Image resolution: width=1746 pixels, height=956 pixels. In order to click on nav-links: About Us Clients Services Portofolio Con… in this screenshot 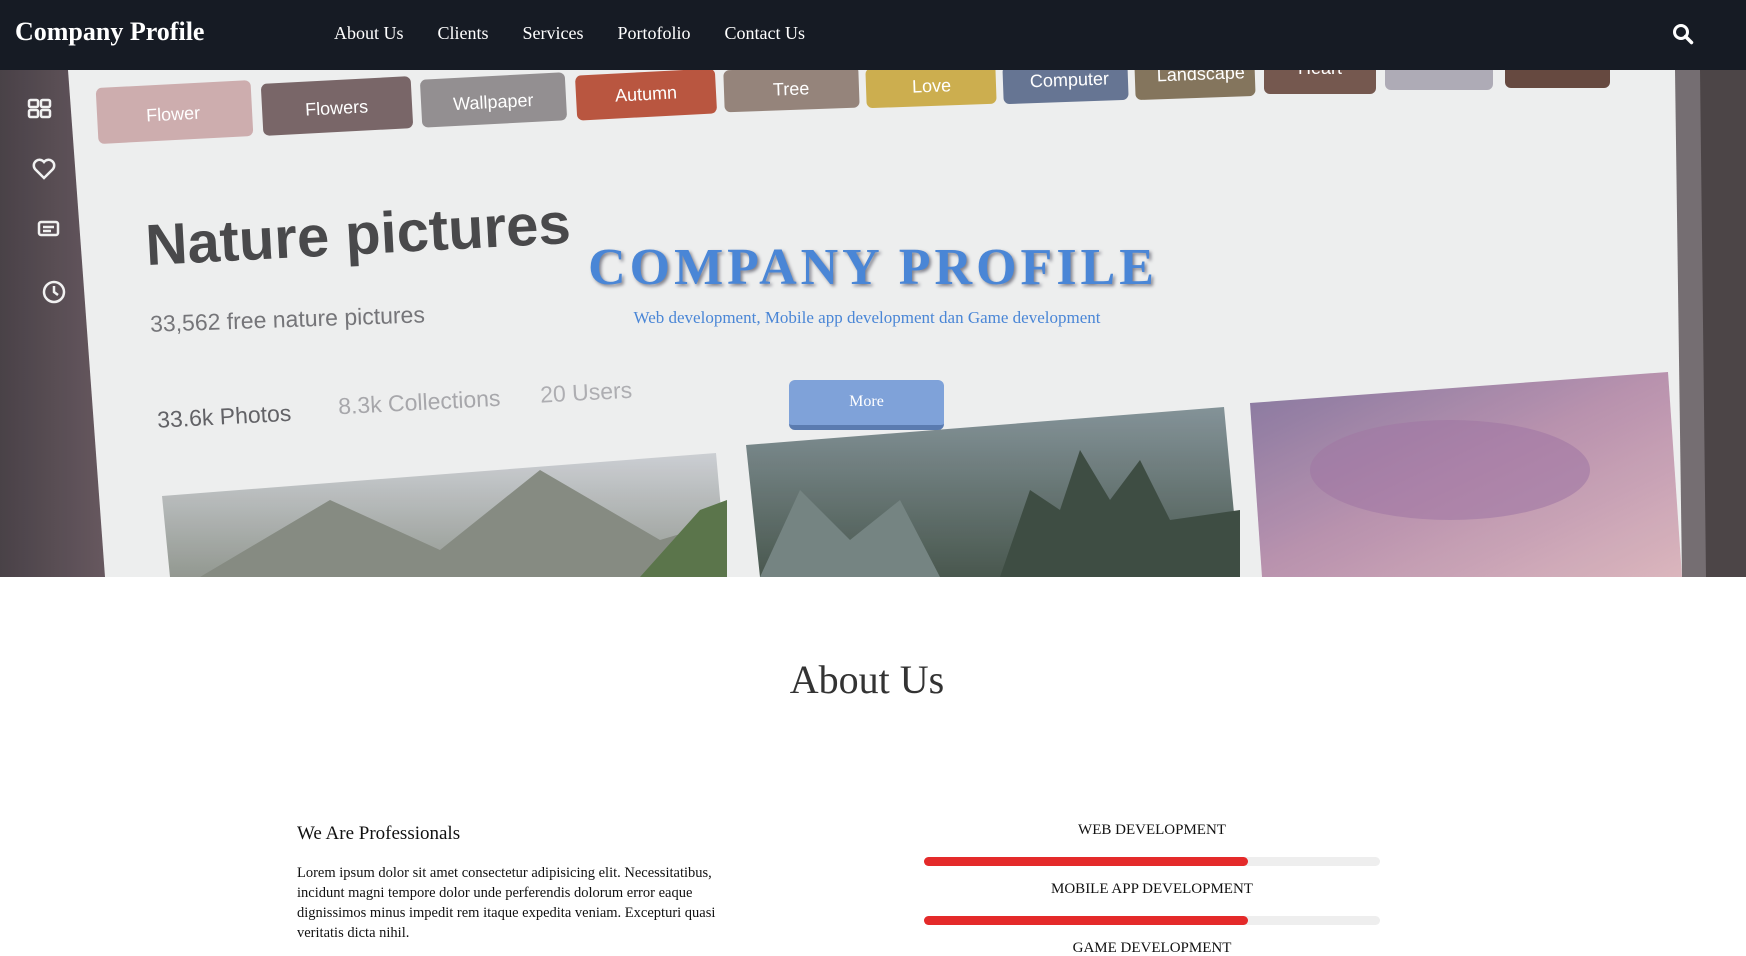, I will do `click(586, 33)`.